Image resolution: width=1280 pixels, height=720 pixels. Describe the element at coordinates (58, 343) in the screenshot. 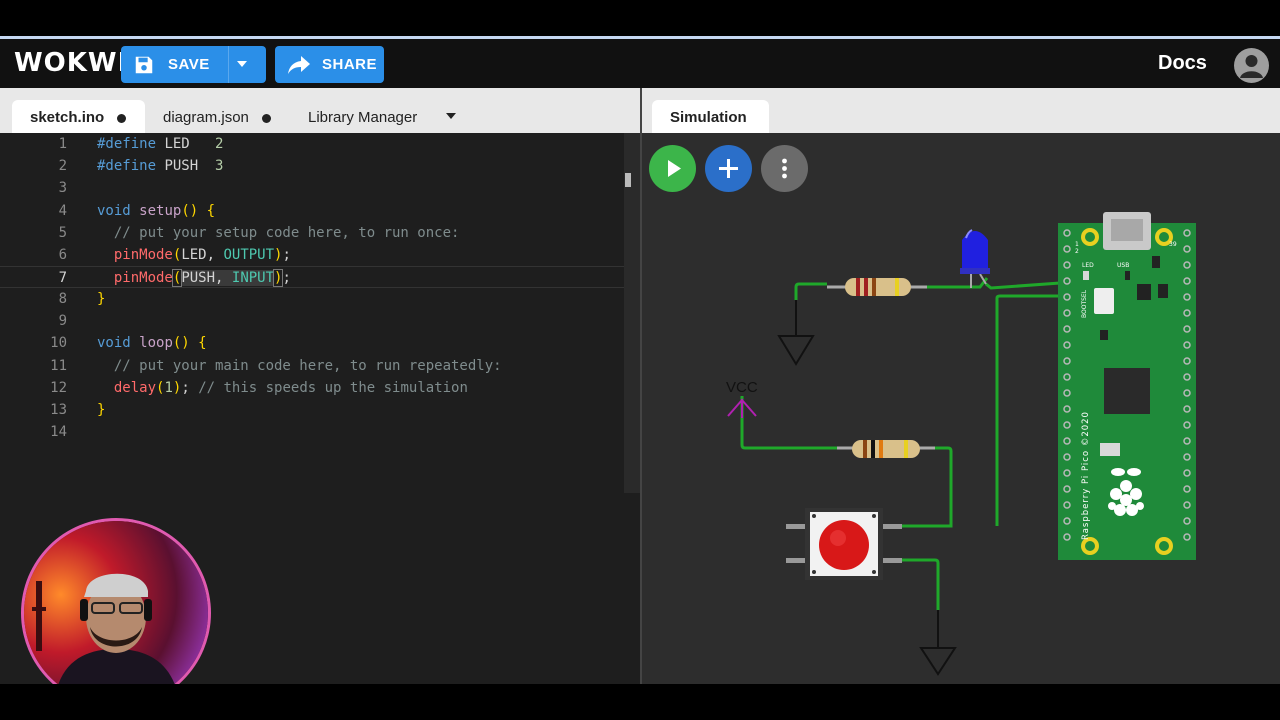

I see `line-number: 10` at that location.